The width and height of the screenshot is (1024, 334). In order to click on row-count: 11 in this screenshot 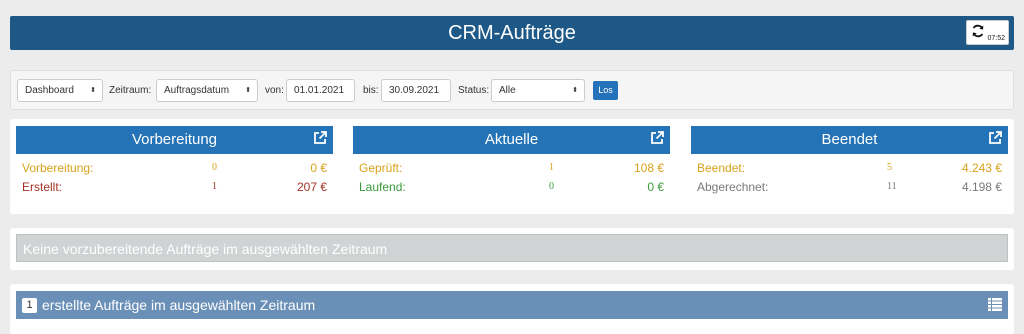, I will do `click(892, 186)`.